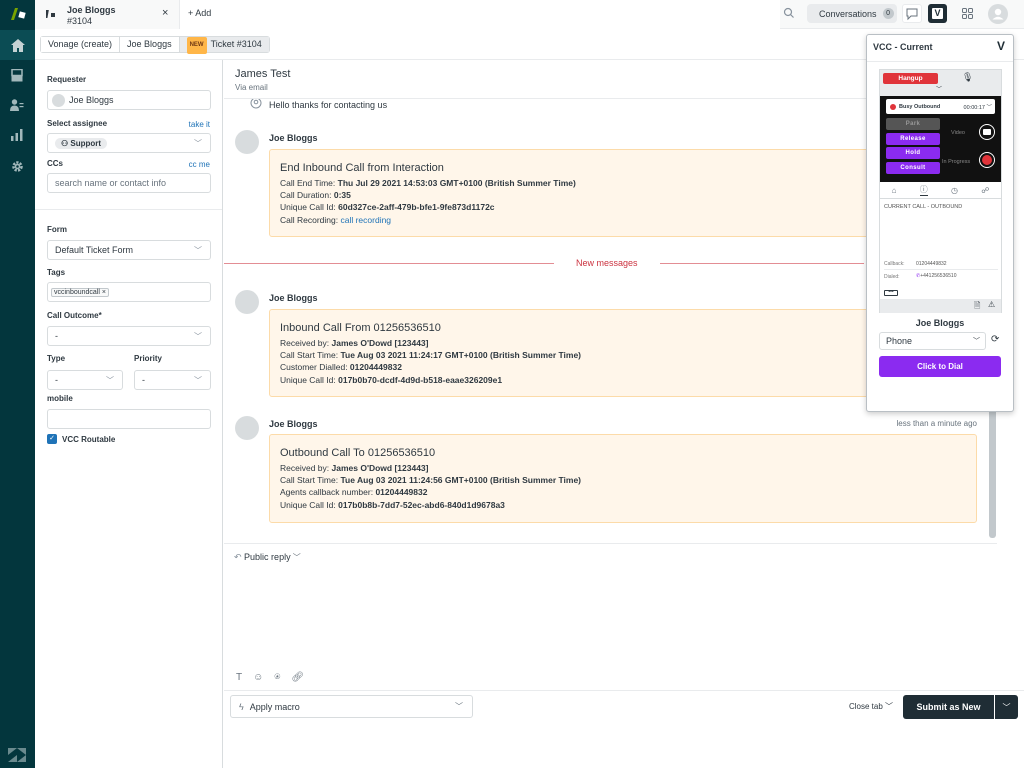  I want to click on card-line: Call Recording: call recording, so click(336, 219).